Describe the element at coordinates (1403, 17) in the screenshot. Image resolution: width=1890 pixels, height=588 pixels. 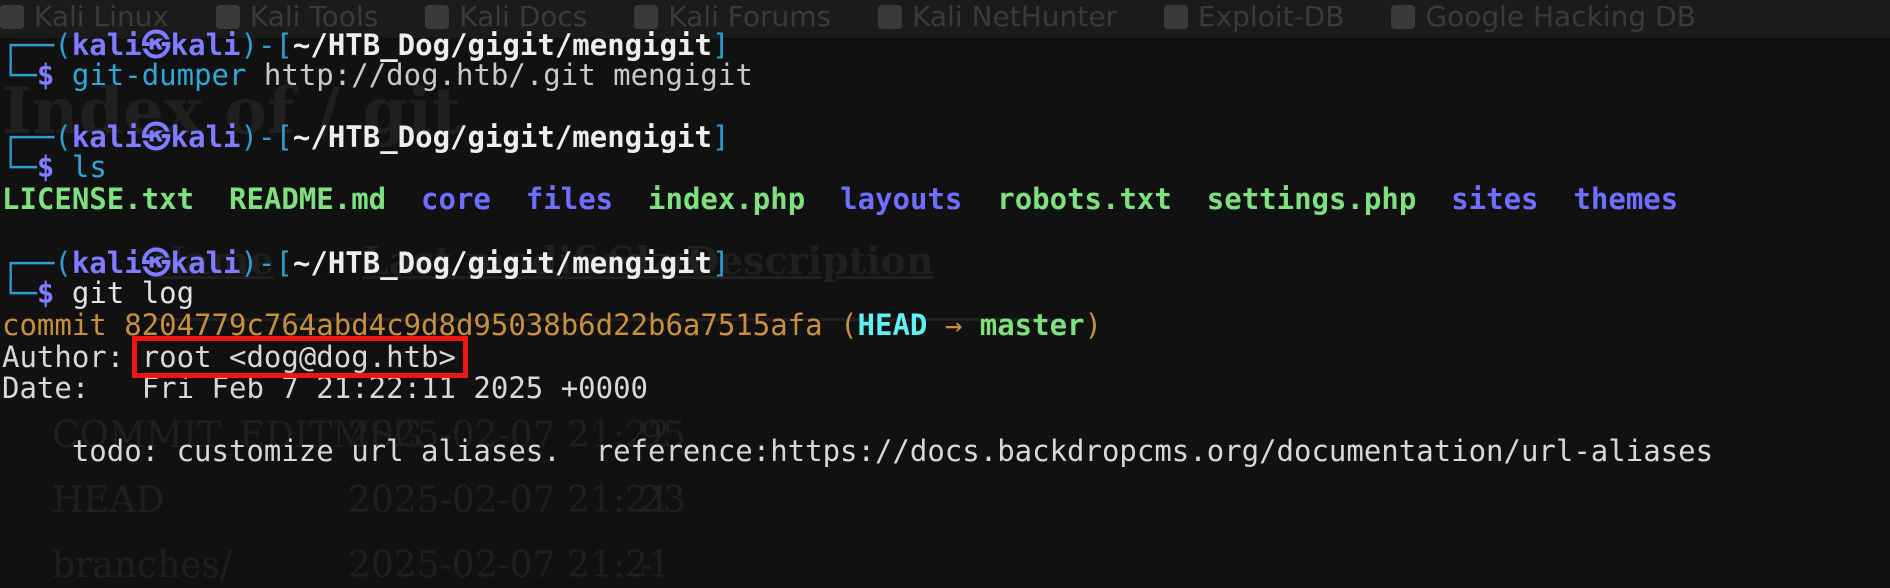
I see `ghdb-icon` at that location.